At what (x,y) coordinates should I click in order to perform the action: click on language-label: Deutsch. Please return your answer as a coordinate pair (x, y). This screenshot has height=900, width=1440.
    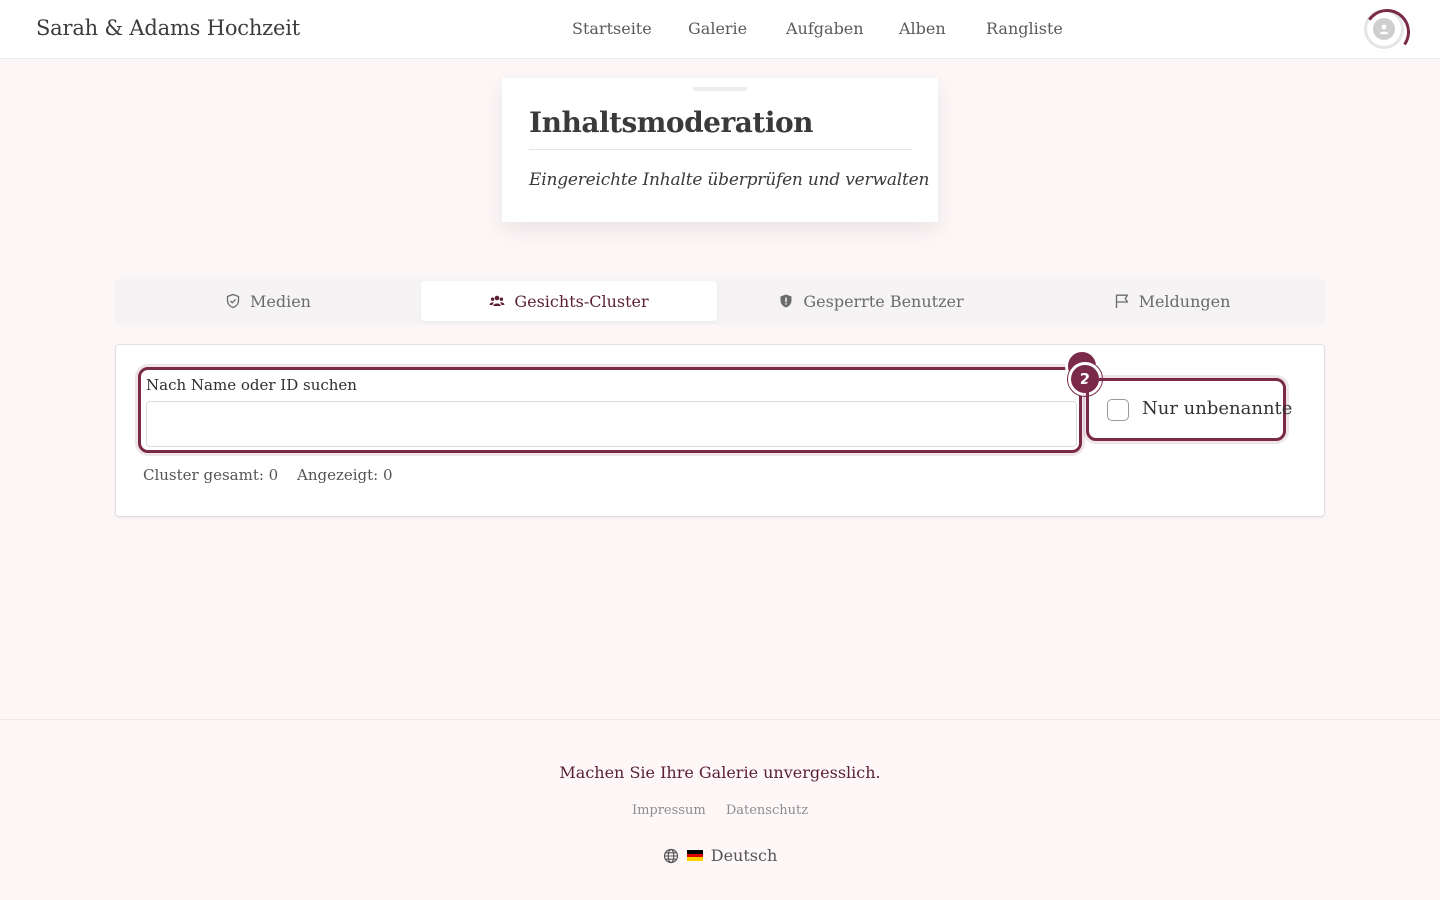
    Looking at the image, I should click on (744, 855).